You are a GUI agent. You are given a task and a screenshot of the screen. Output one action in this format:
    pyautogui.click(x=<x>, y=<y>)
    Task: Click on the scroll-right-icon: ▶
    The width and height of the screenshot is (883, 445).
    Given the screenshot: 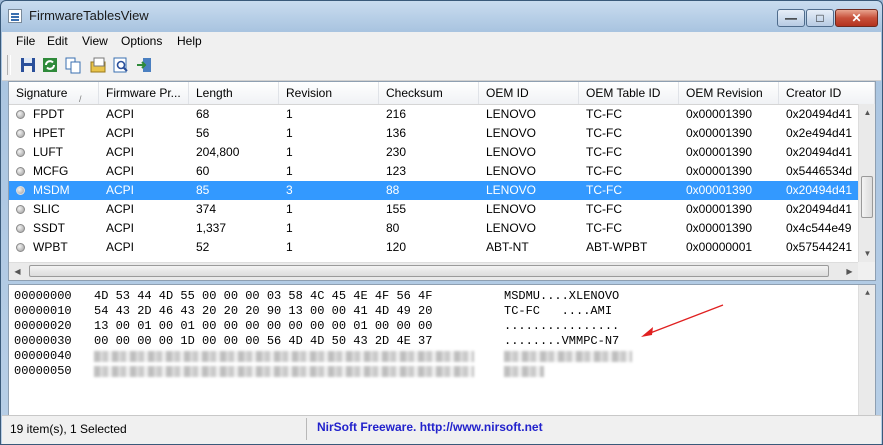 What is the action you would take?
    pyautogui.click(x=849, y=271)
    